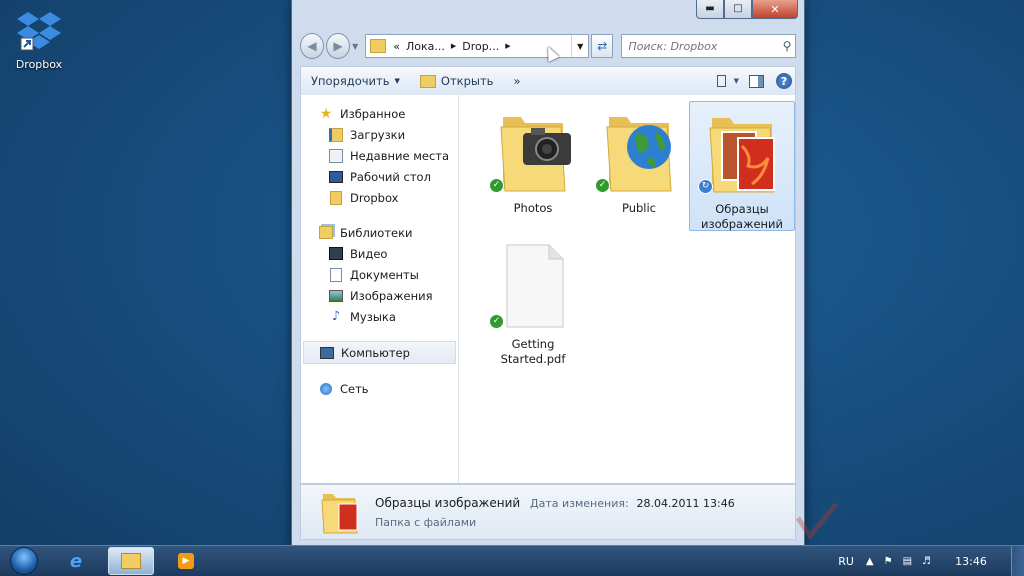 This screenshot has height=576, width=1024. Describe the element at coordinates (379, 232) in the screenshot. I see `nav-libraries: Библиотеки` at that location.